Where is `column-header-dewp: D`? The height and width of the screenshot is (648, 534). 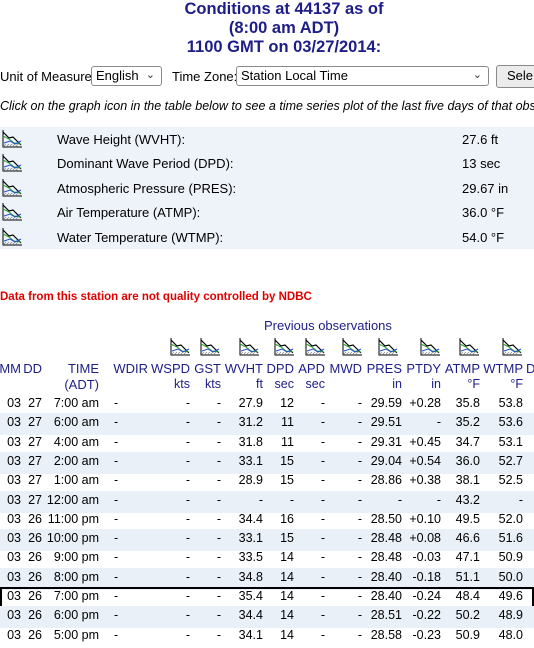 column-header-dewp: D is located at coordinates (530, 368).